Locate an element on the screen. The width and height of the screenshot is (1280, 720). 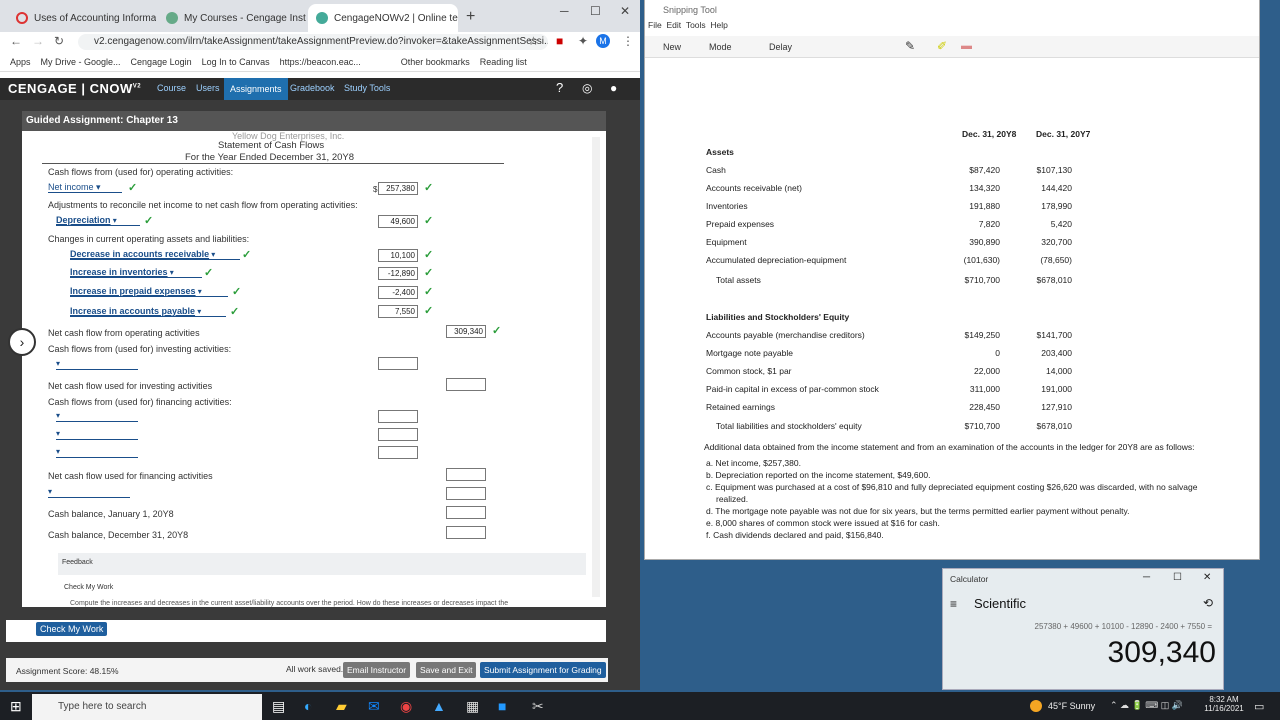
user-icon: ● is located at coordinates (613, 88).